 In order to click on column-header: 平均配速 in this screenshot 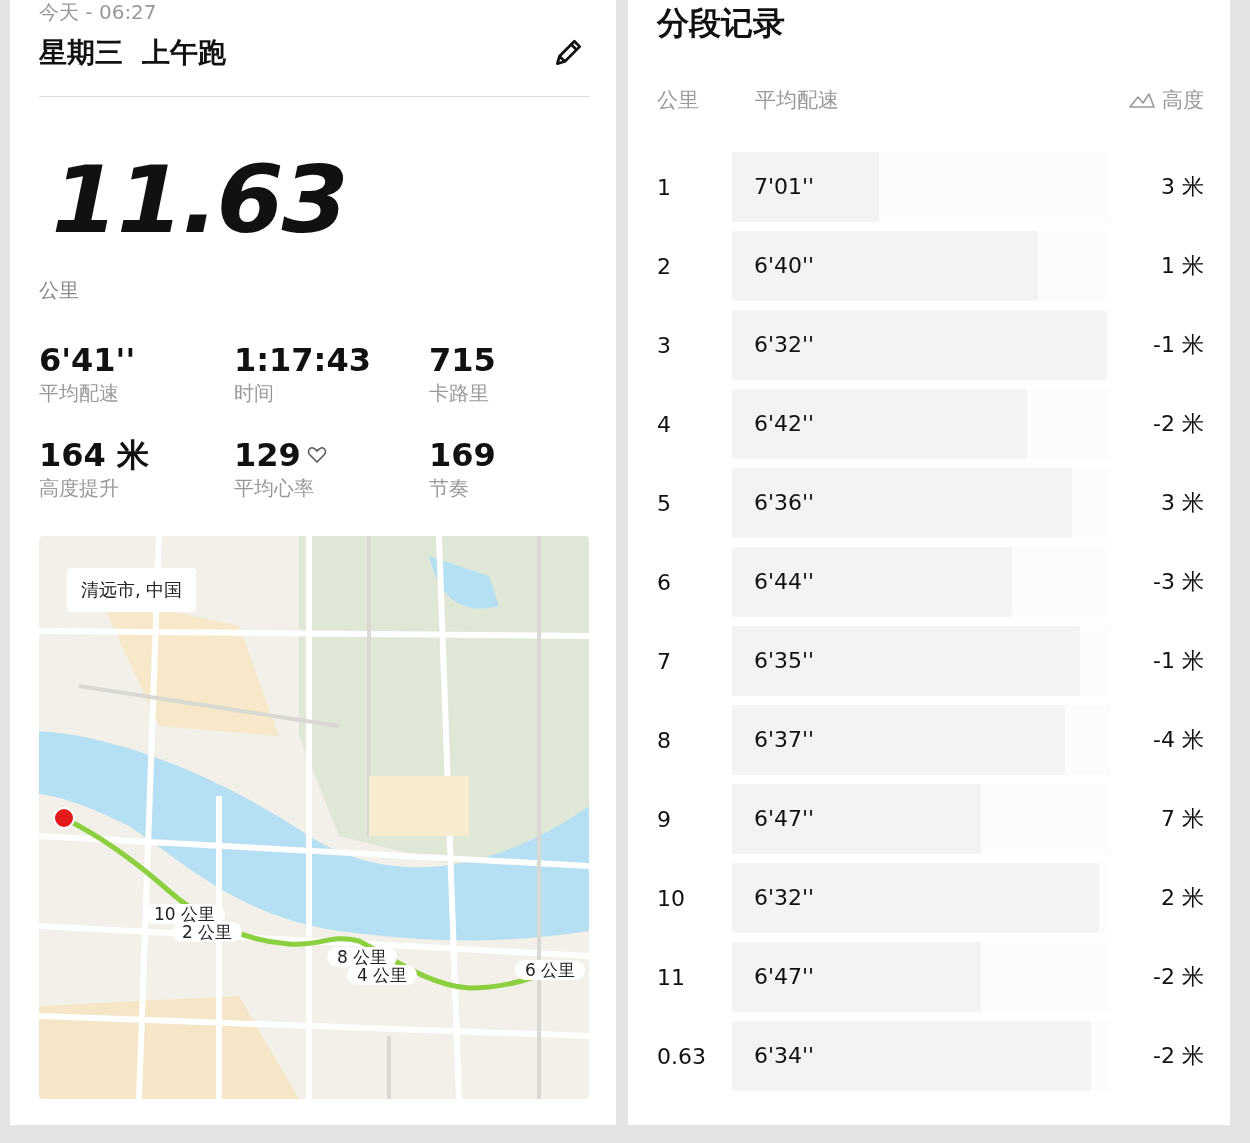, I will do `click(797, 100)`.